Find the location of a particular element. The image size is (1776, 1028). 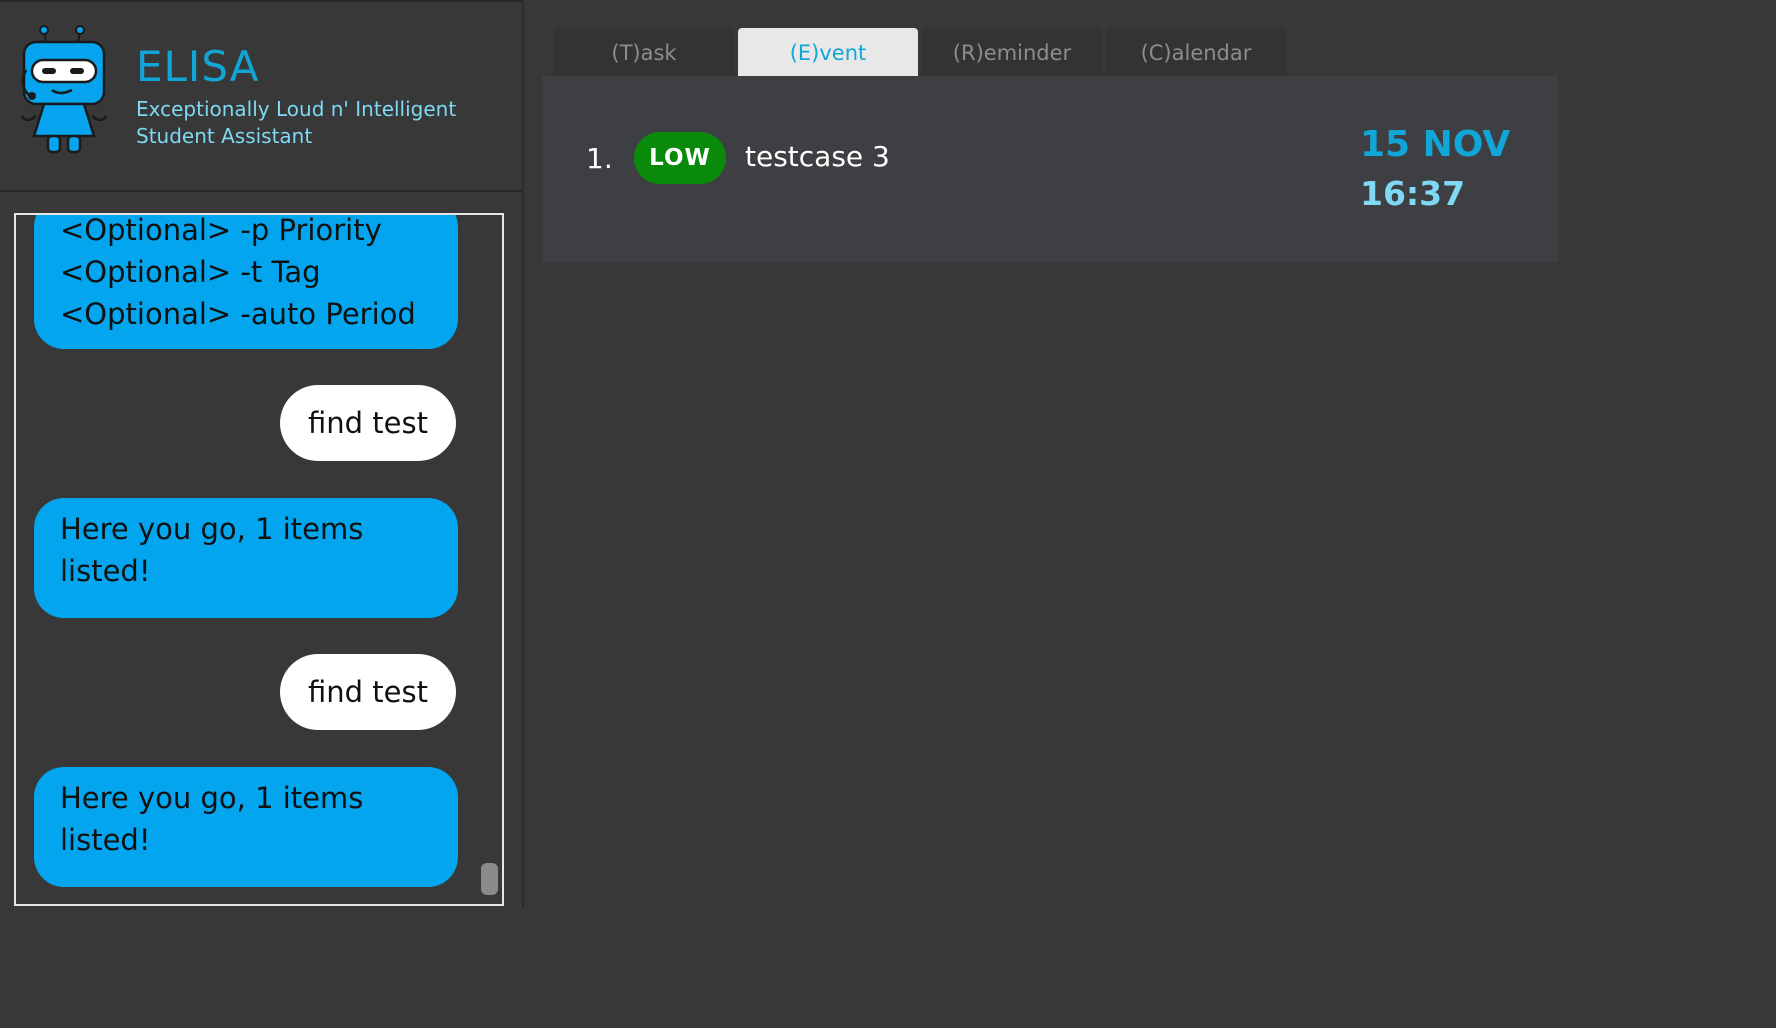

tab-task: (T)ask is located at coordinates (644, 52).